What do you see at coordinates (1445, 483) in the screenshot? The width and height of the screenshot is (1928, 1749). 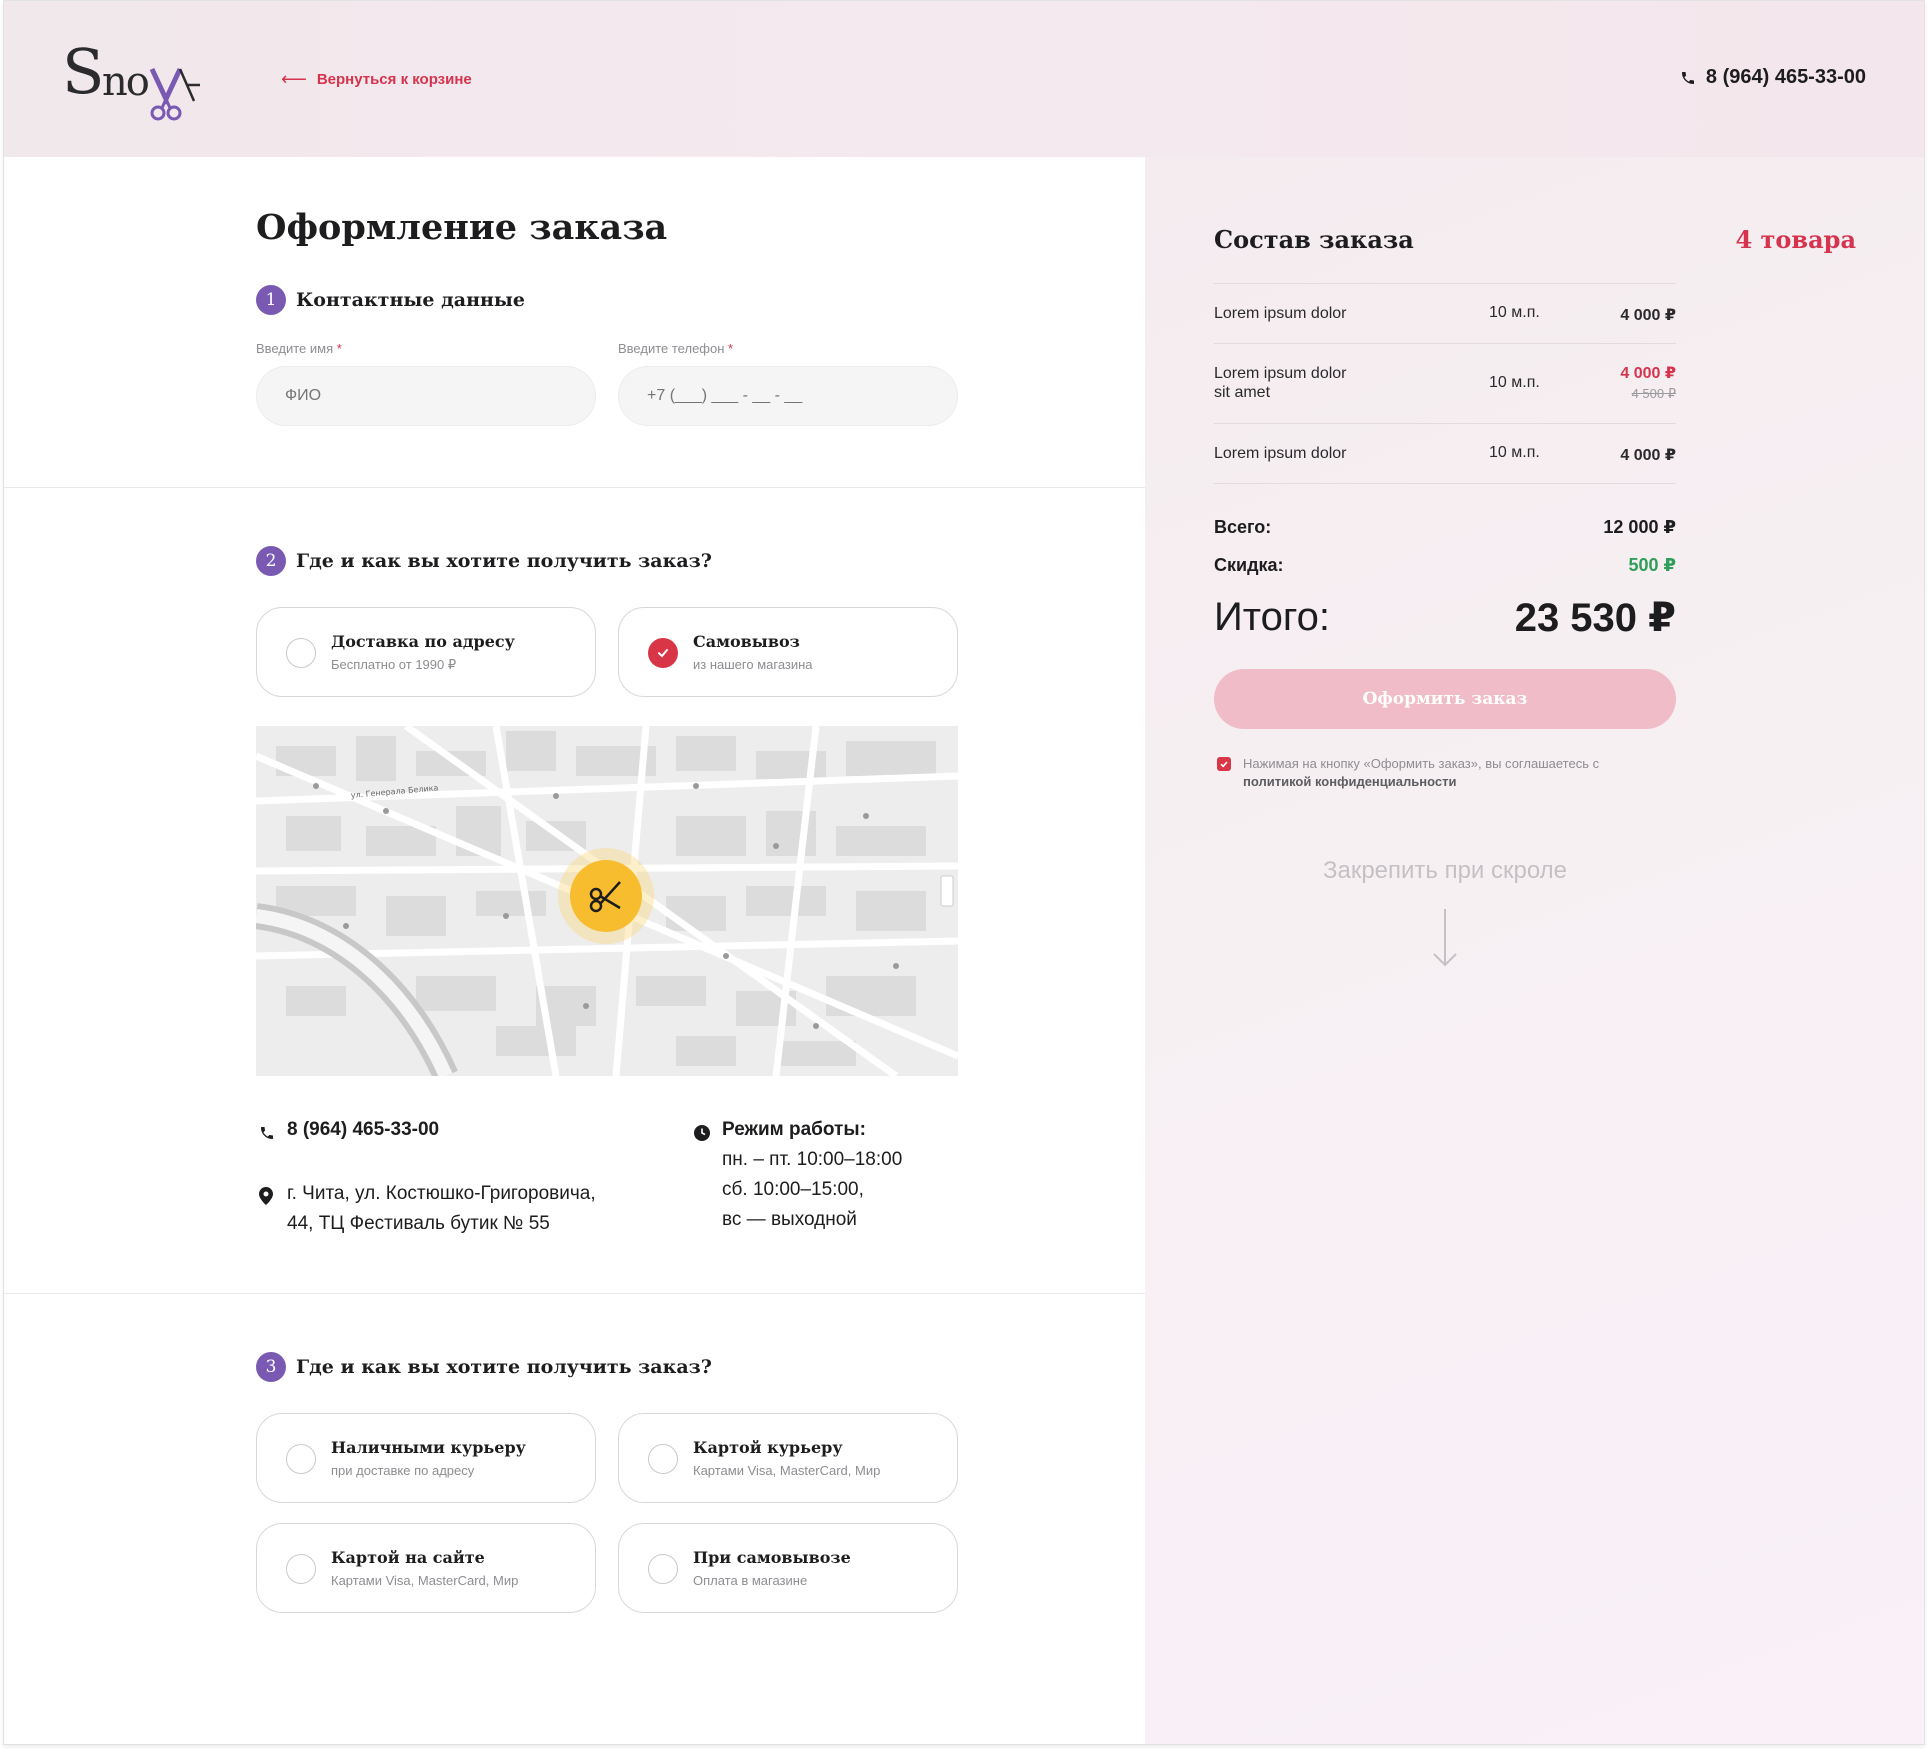 I see `order-divider` at bounding box center [1445, 483].